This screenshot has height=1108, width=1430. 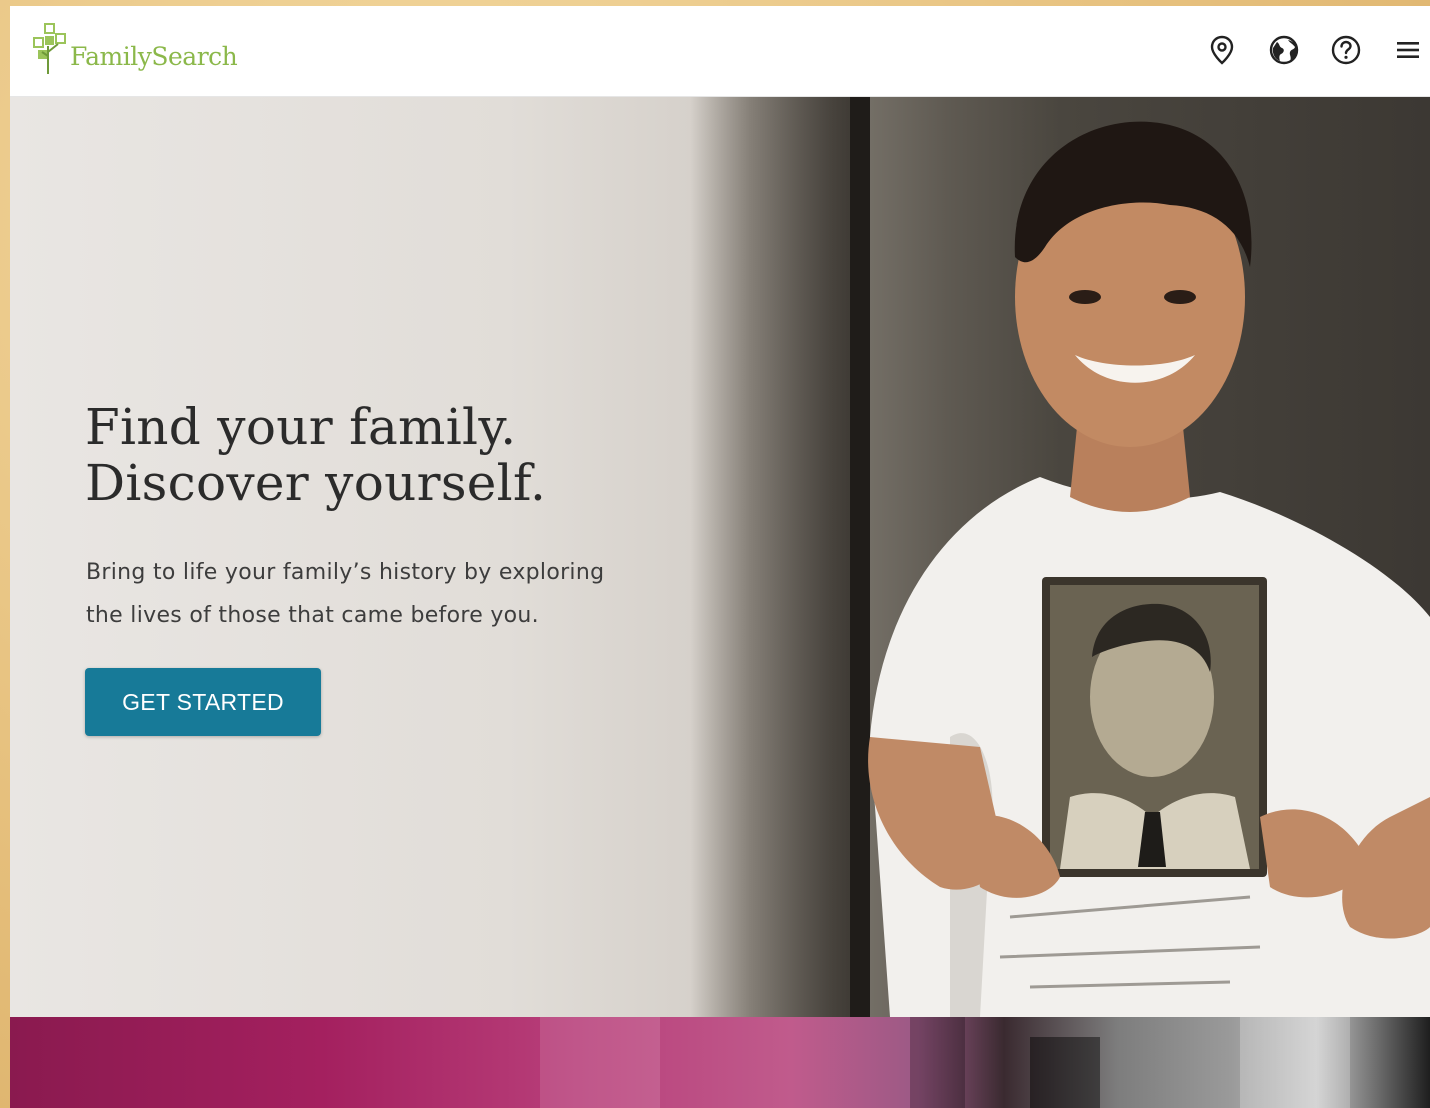 What do you see at coordinates (1408, 50) in the screenshot?
I see `menu-icon` at bounding box center [1408, 50].